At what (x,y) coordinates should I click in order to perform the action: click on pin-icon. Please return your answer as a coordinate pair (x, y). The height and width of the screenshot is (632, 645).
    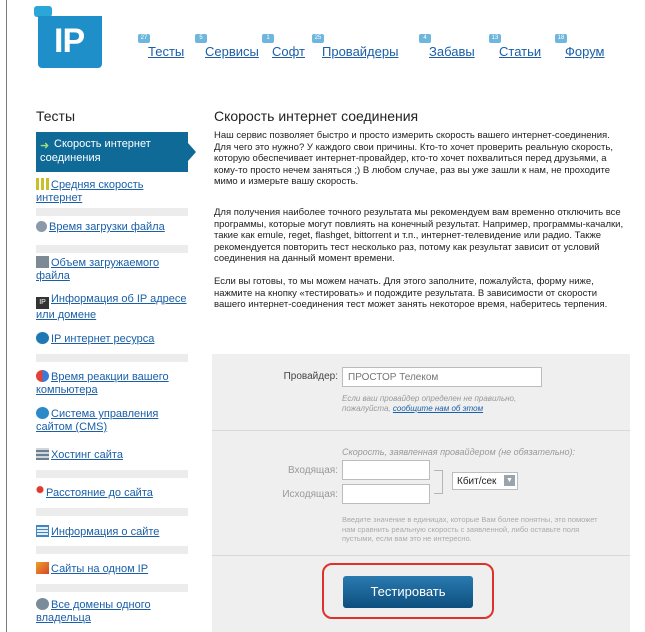
    Looking at the image, I should click on (40, 492).